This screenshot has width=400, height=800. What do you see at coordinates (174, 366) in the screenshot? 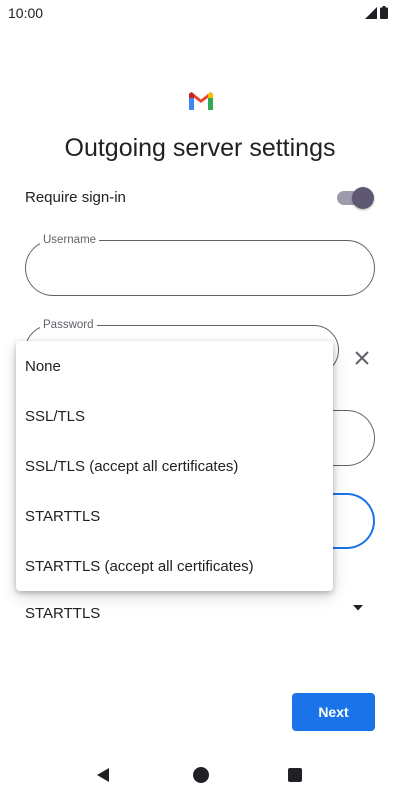
I see `menu-item-none: None` at bounding box center [174, 366].